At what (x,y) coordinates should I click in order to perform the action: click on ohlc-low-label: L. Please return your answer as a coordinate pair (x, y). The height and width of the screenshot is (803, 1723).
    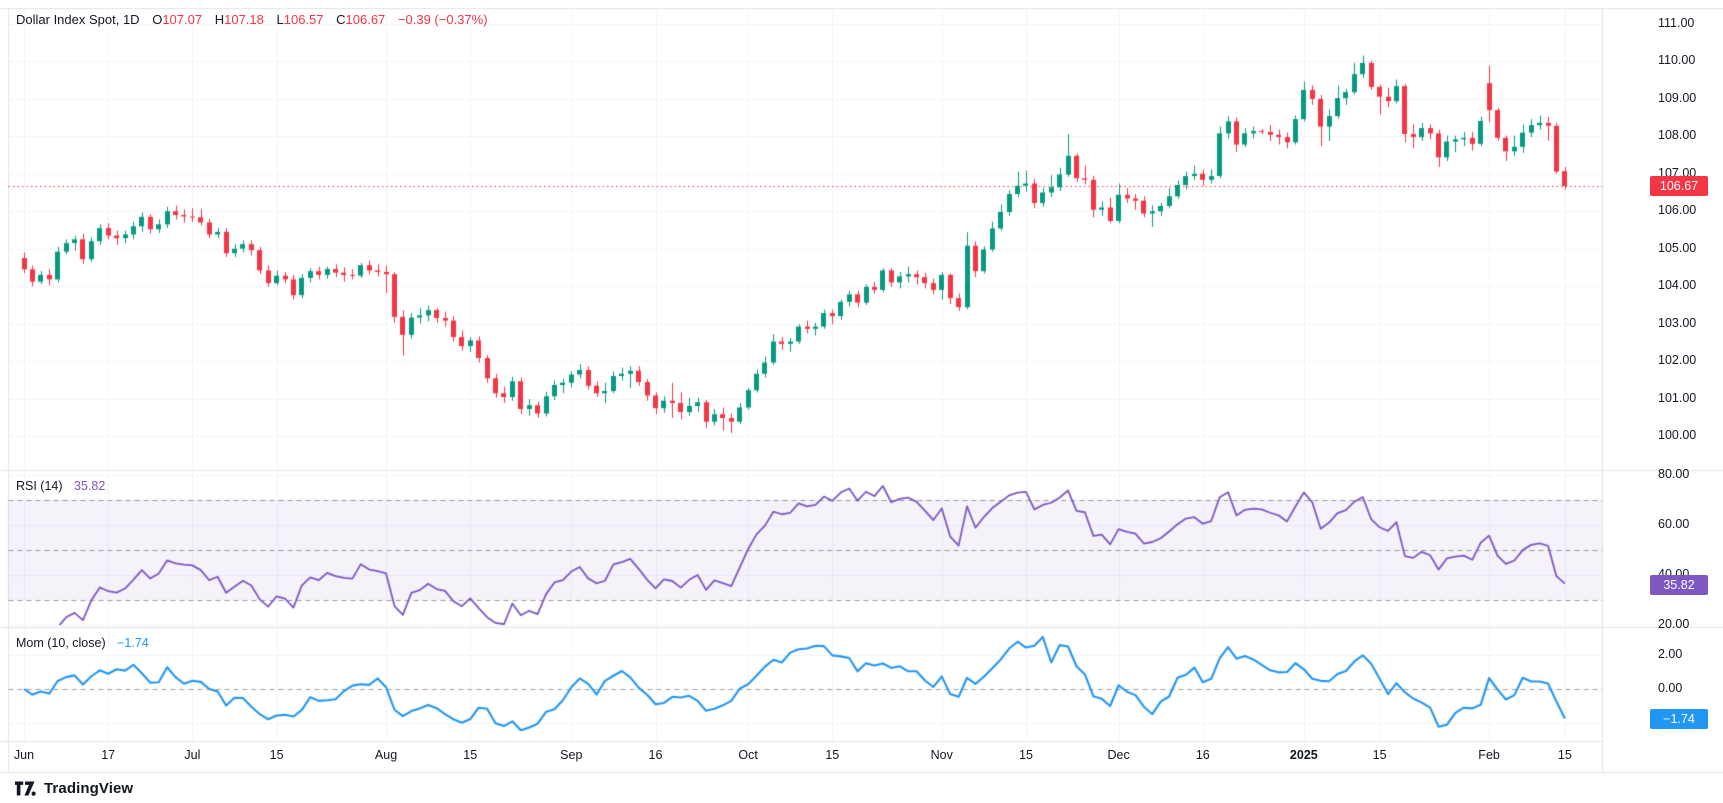
    Looking at the image, I should click on (280, 19).